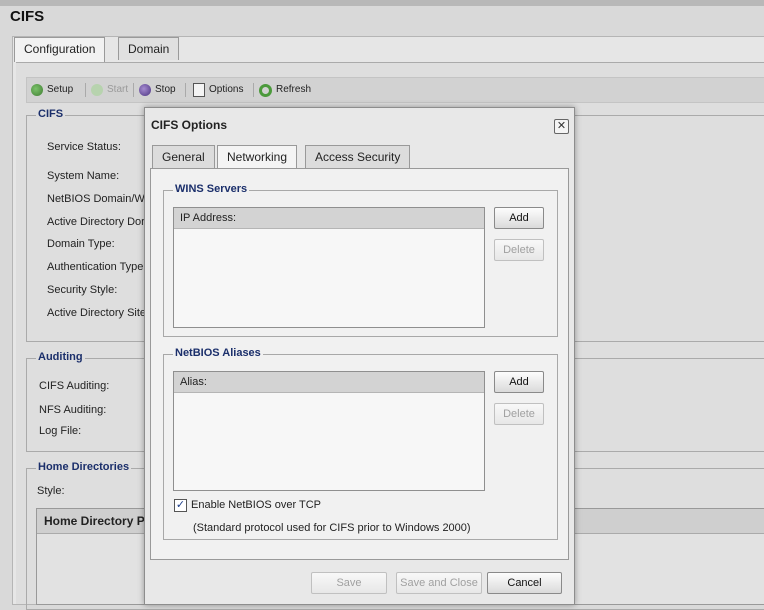 The height and width of the screenshot is (610, 764). Describe the element at coordinates (329, 431) in the screenshot. I see `netbios-alias-list: Alias:` at that location.